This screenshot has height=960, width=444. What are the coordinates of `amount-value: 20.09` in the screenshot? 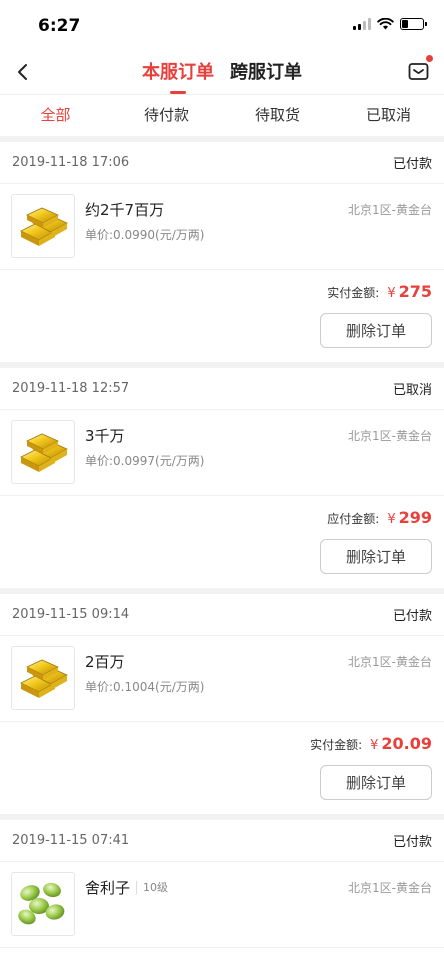 It's located at (406, 743).